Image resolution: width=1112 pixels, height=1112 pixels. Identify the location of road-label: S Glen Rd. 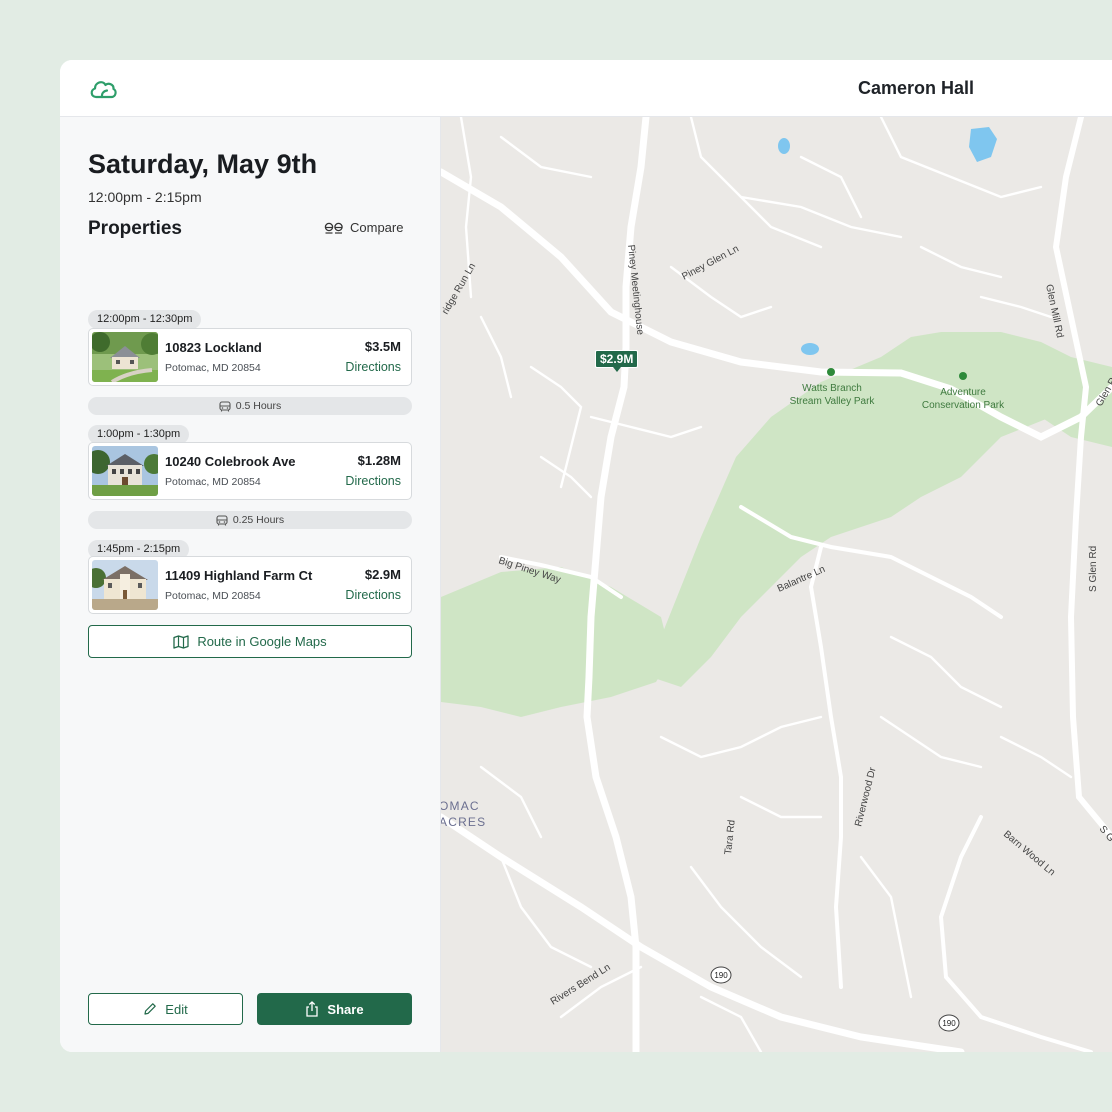
(1093, 569).